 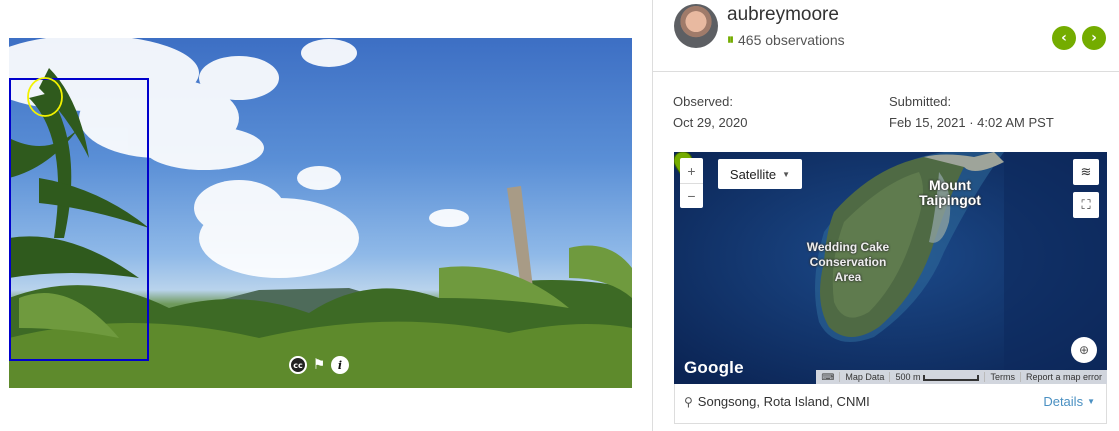 I want to click on avatar, so click(x=696, y=26).